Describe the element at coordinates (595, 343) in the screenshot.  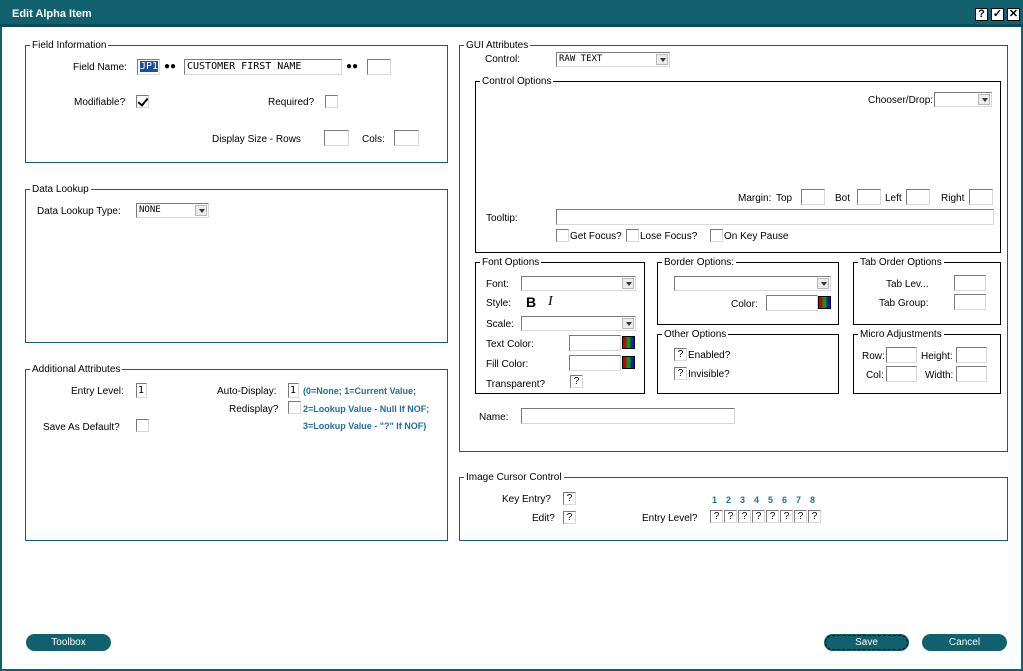
I see `text-color-input` at that location.